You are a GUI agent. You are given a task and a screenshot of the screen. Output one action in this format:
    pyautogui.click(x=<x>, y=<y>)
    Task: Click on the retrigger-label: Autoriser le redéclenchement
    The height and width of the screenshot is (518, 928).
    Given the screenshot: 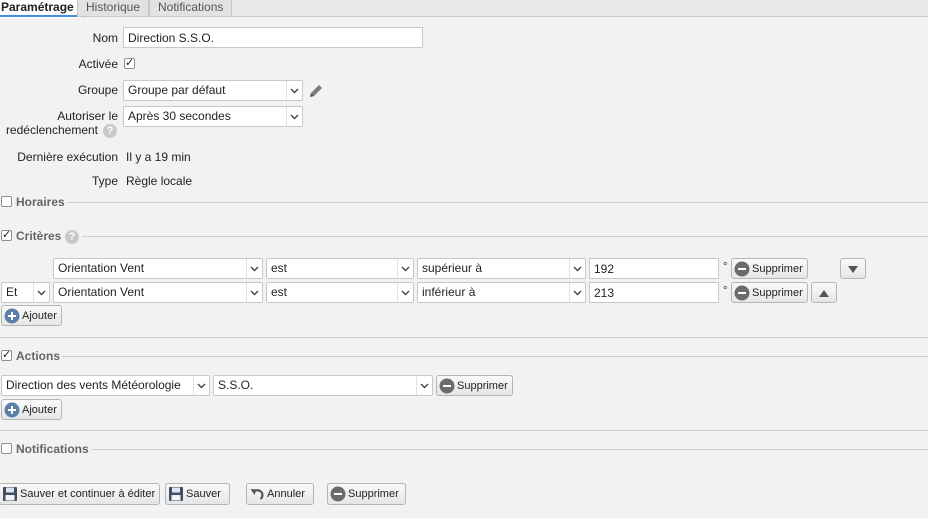 What is the action you would take?
    pyautogui.click(x=59, y=123)
    